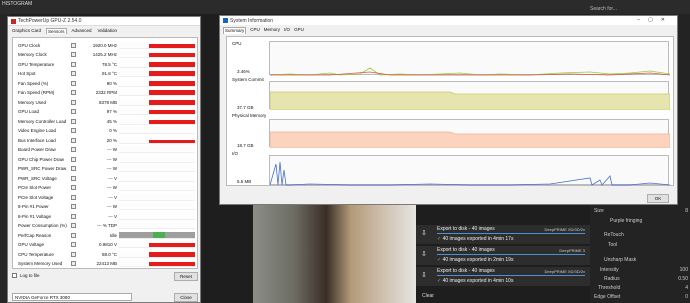 The image size is (690, 303). What do you see at coordinates (56, 31) in the screenshot?
I see `tab-sensors: Sensors` at bounding box center [56, 31].